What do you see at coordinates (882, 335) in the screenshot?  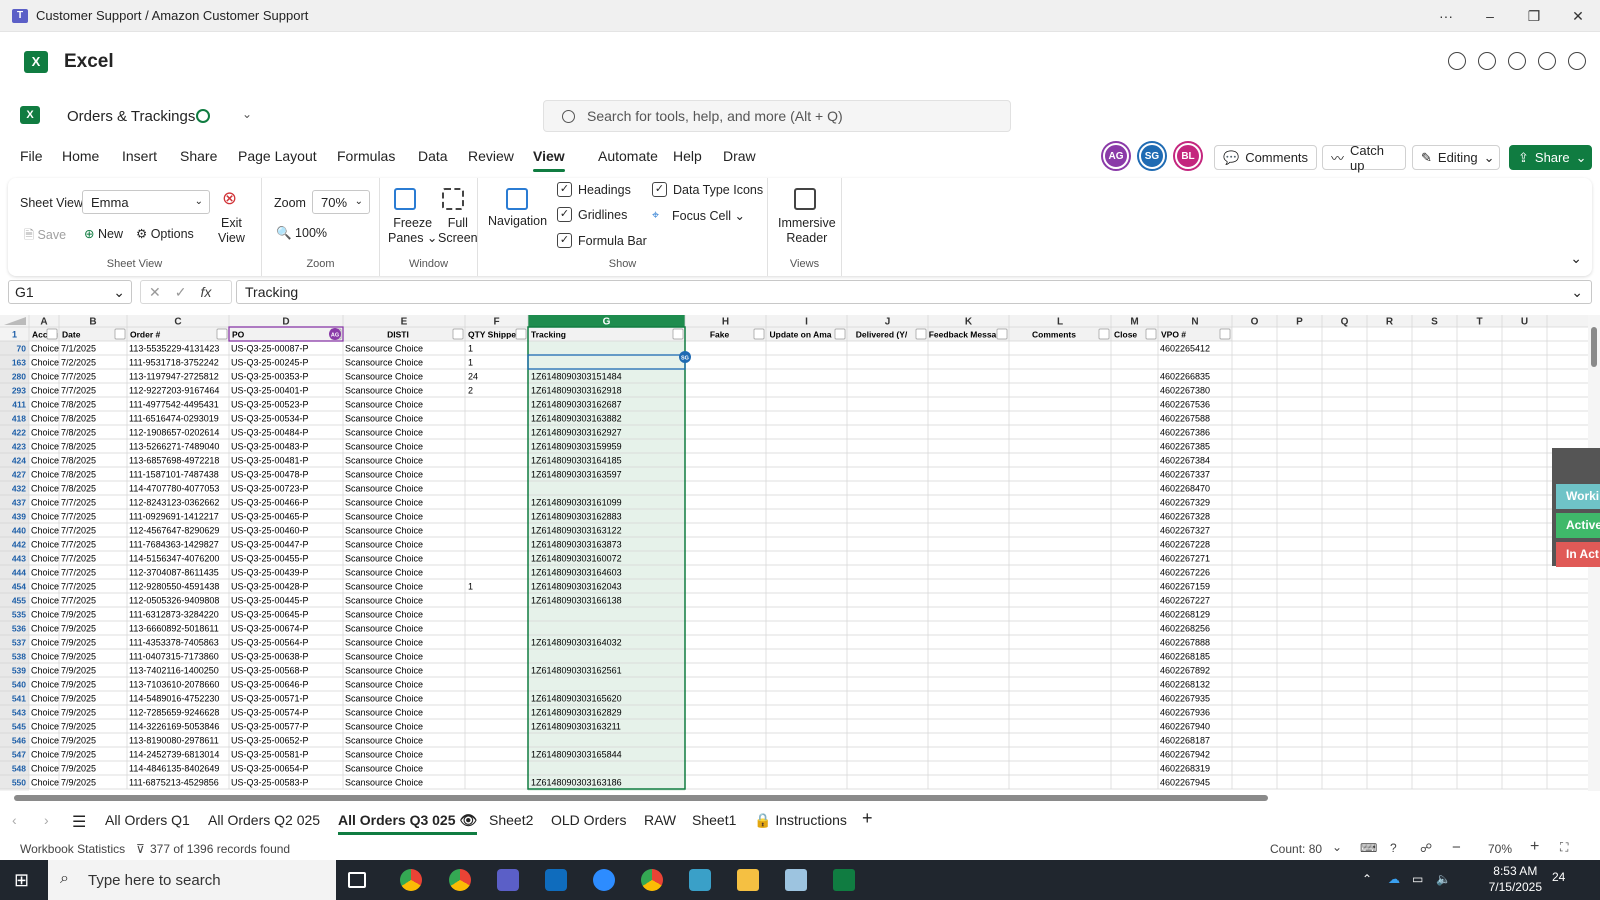 I see `header-cell-j: Delivered (Y/` at bounding box center [882, 335].